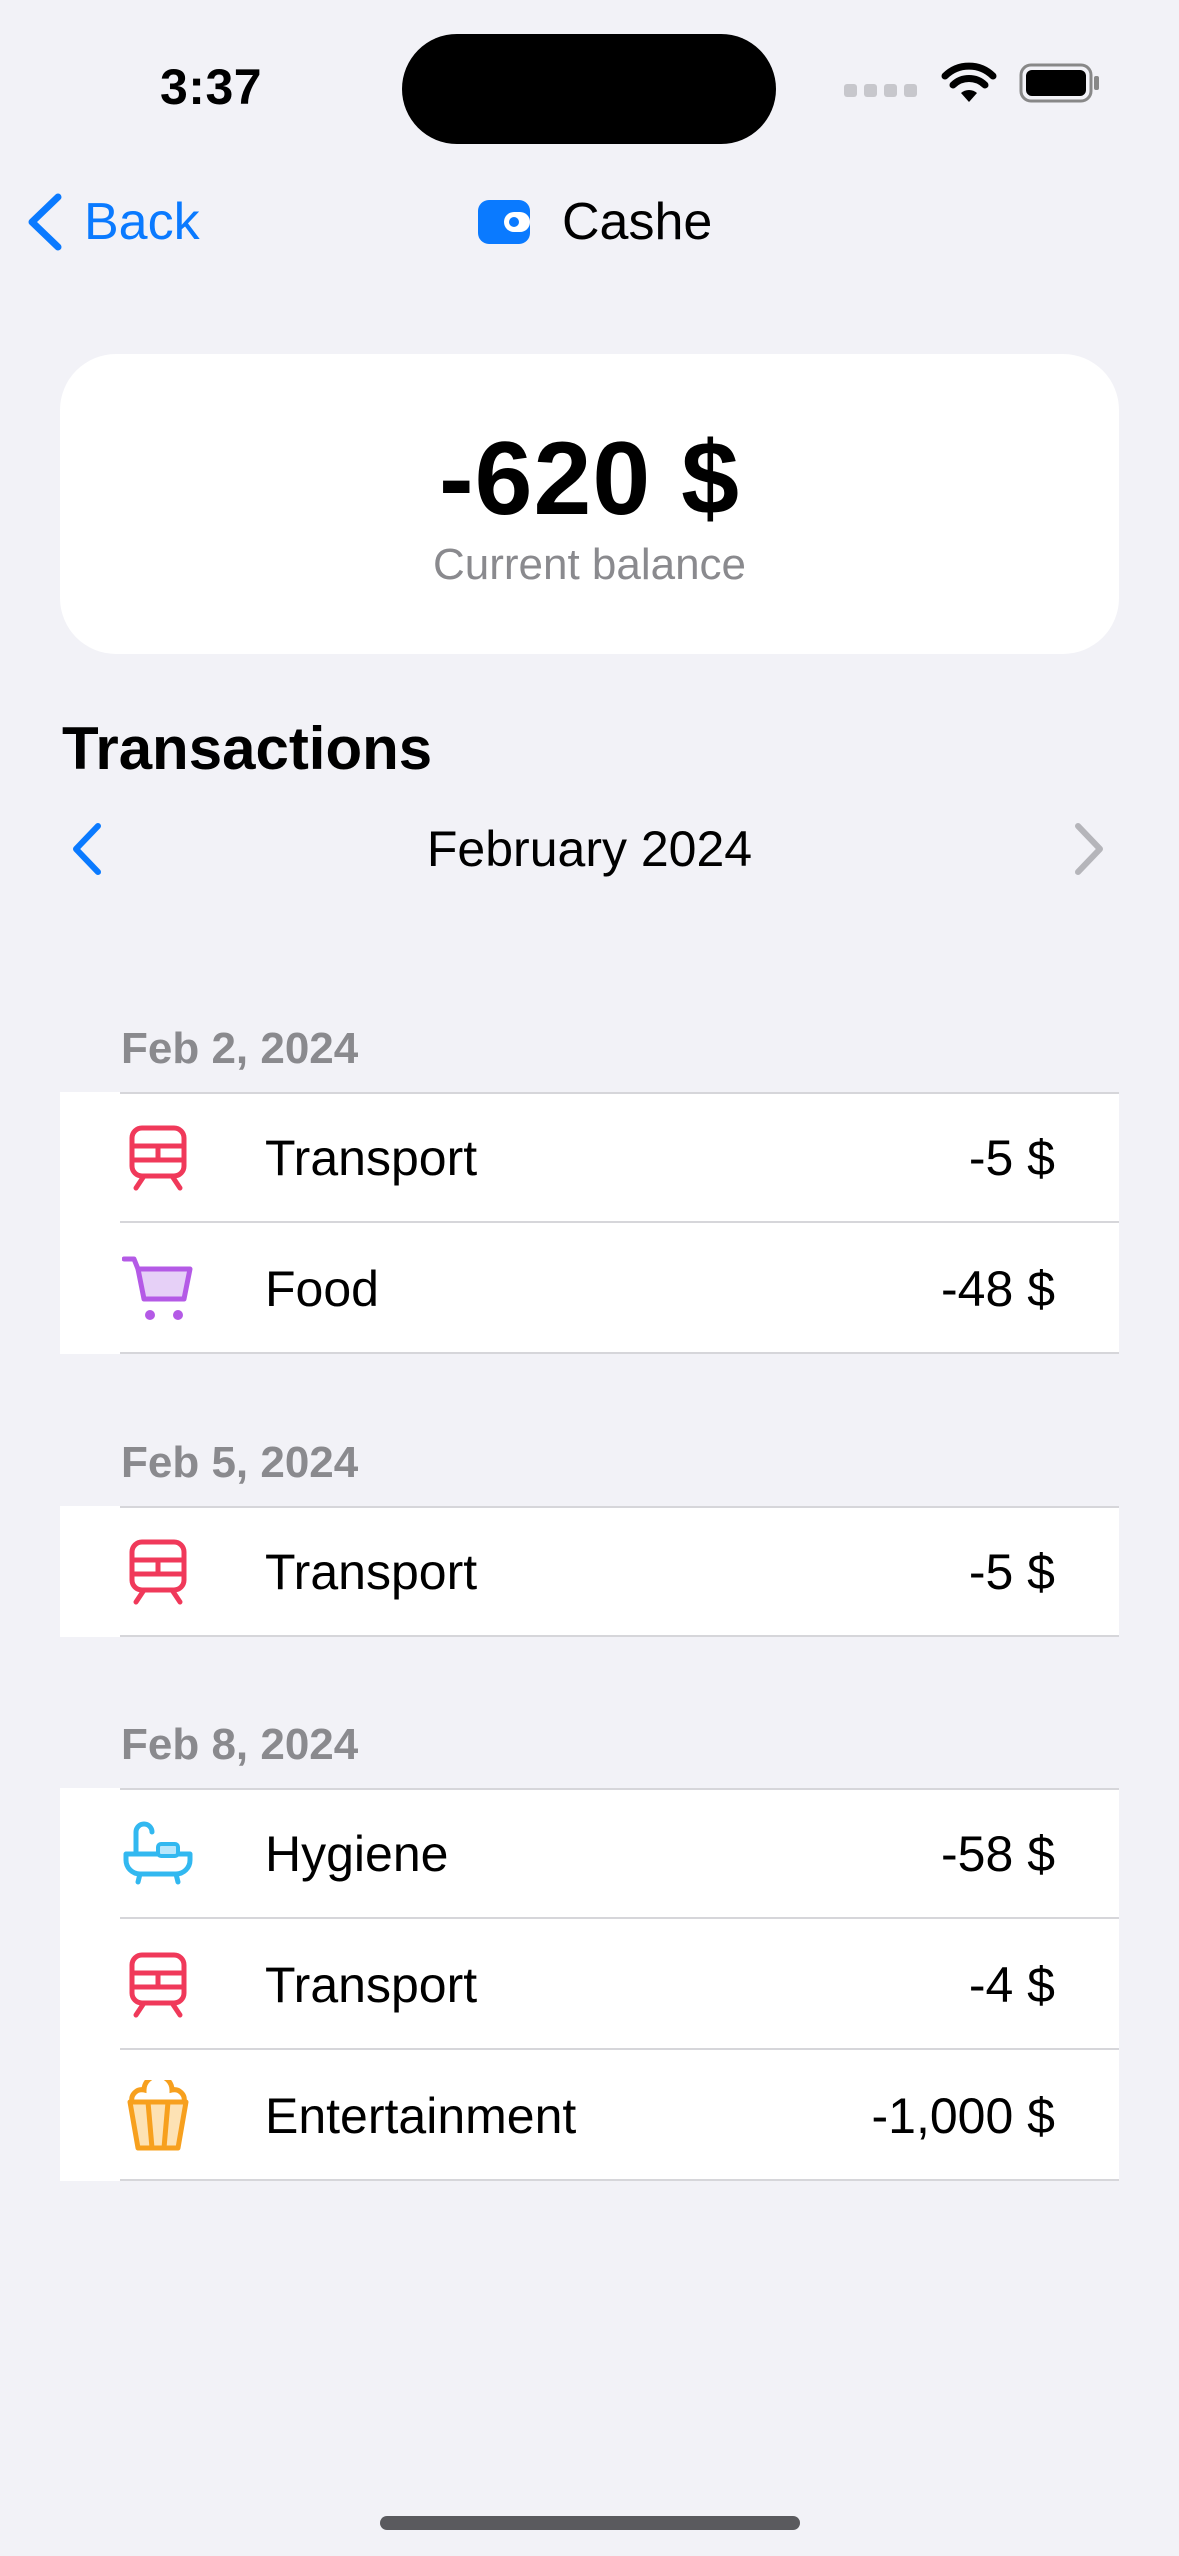  Describe the element at coordinates (589, 2115) in the screenshot. I see `transaction-row: Entertainment -1,000 $` at that location.